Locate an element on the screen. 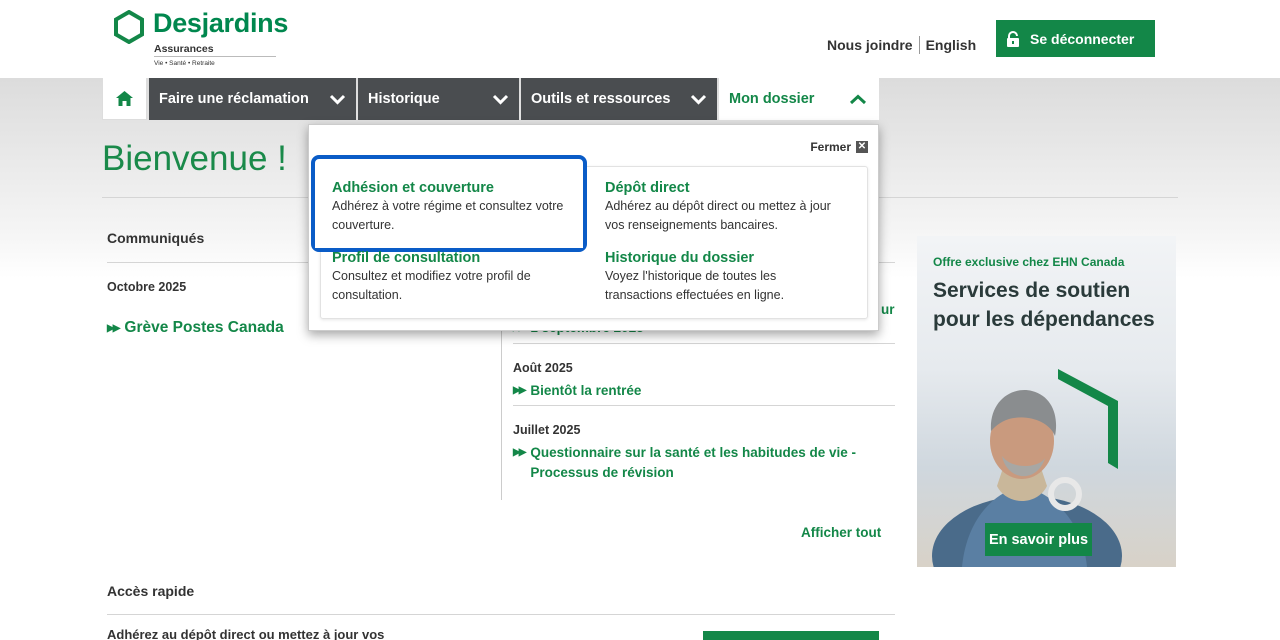 This screenshot has height=640, width=1280. nav-item-label: Mon dossier is located at coordinates (772, 99).